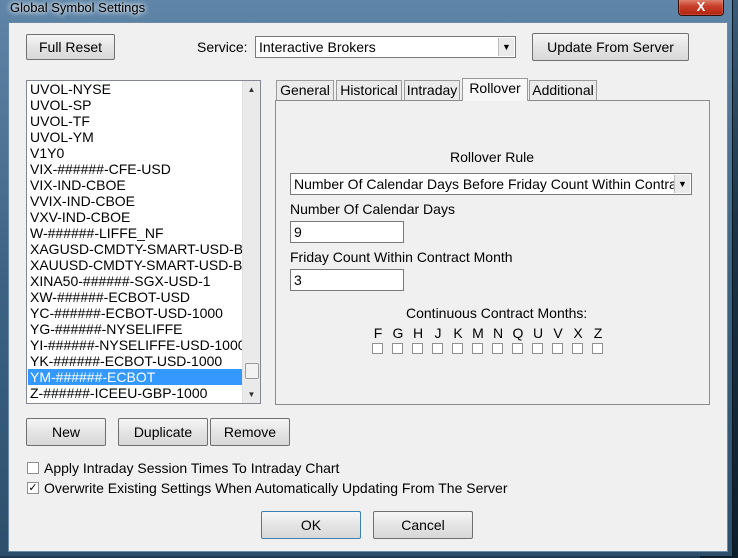  What do you see at coordinates (397, 348) in the screenshot?
I see `month-checkbox-g` at bounding box center [397, 348].